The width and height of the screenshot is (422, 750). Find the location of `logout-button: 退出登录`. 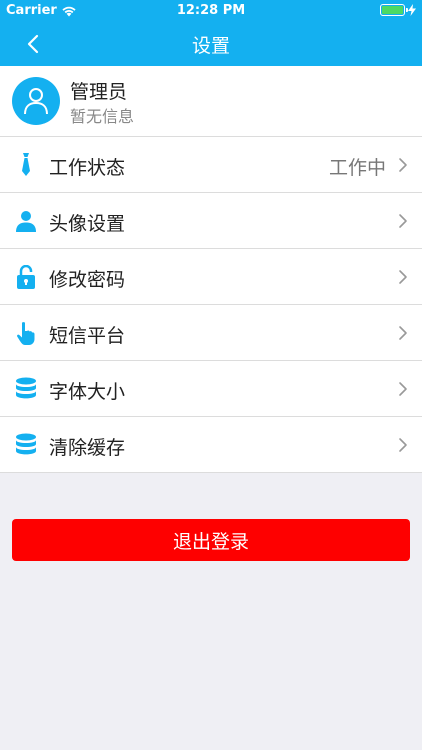

logout-button: 退出登录 is located at coordinates (211, 540).